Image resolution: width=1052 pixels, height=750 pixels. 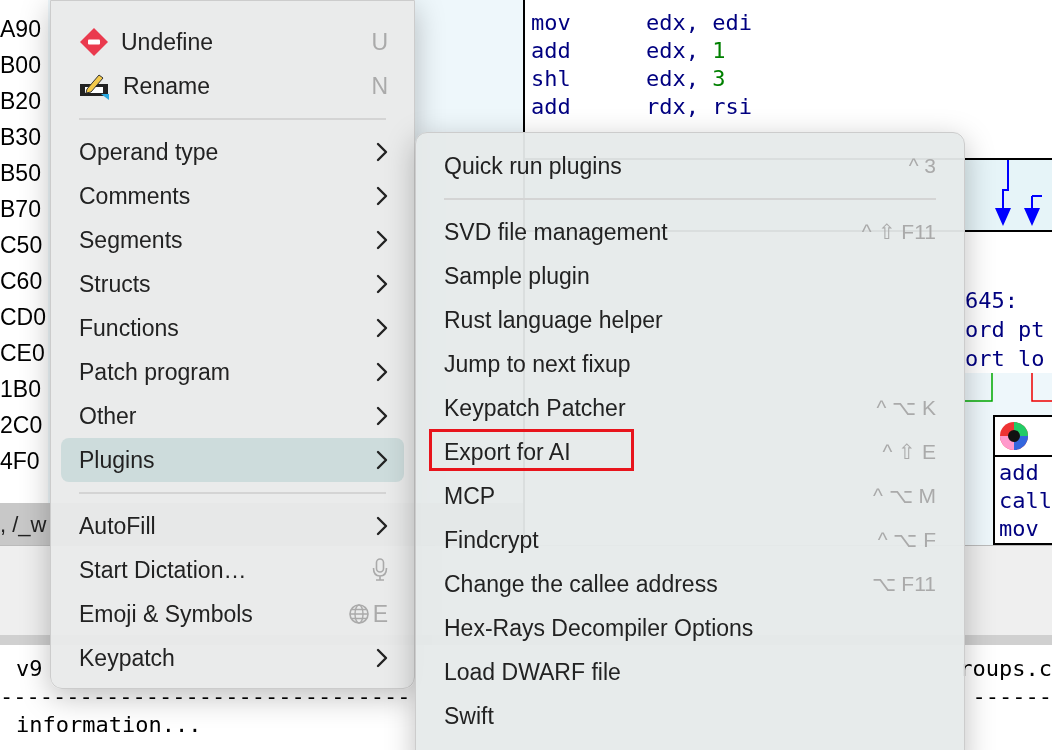 I want to click on output-rule: ------, so click(x=1012, y=697).